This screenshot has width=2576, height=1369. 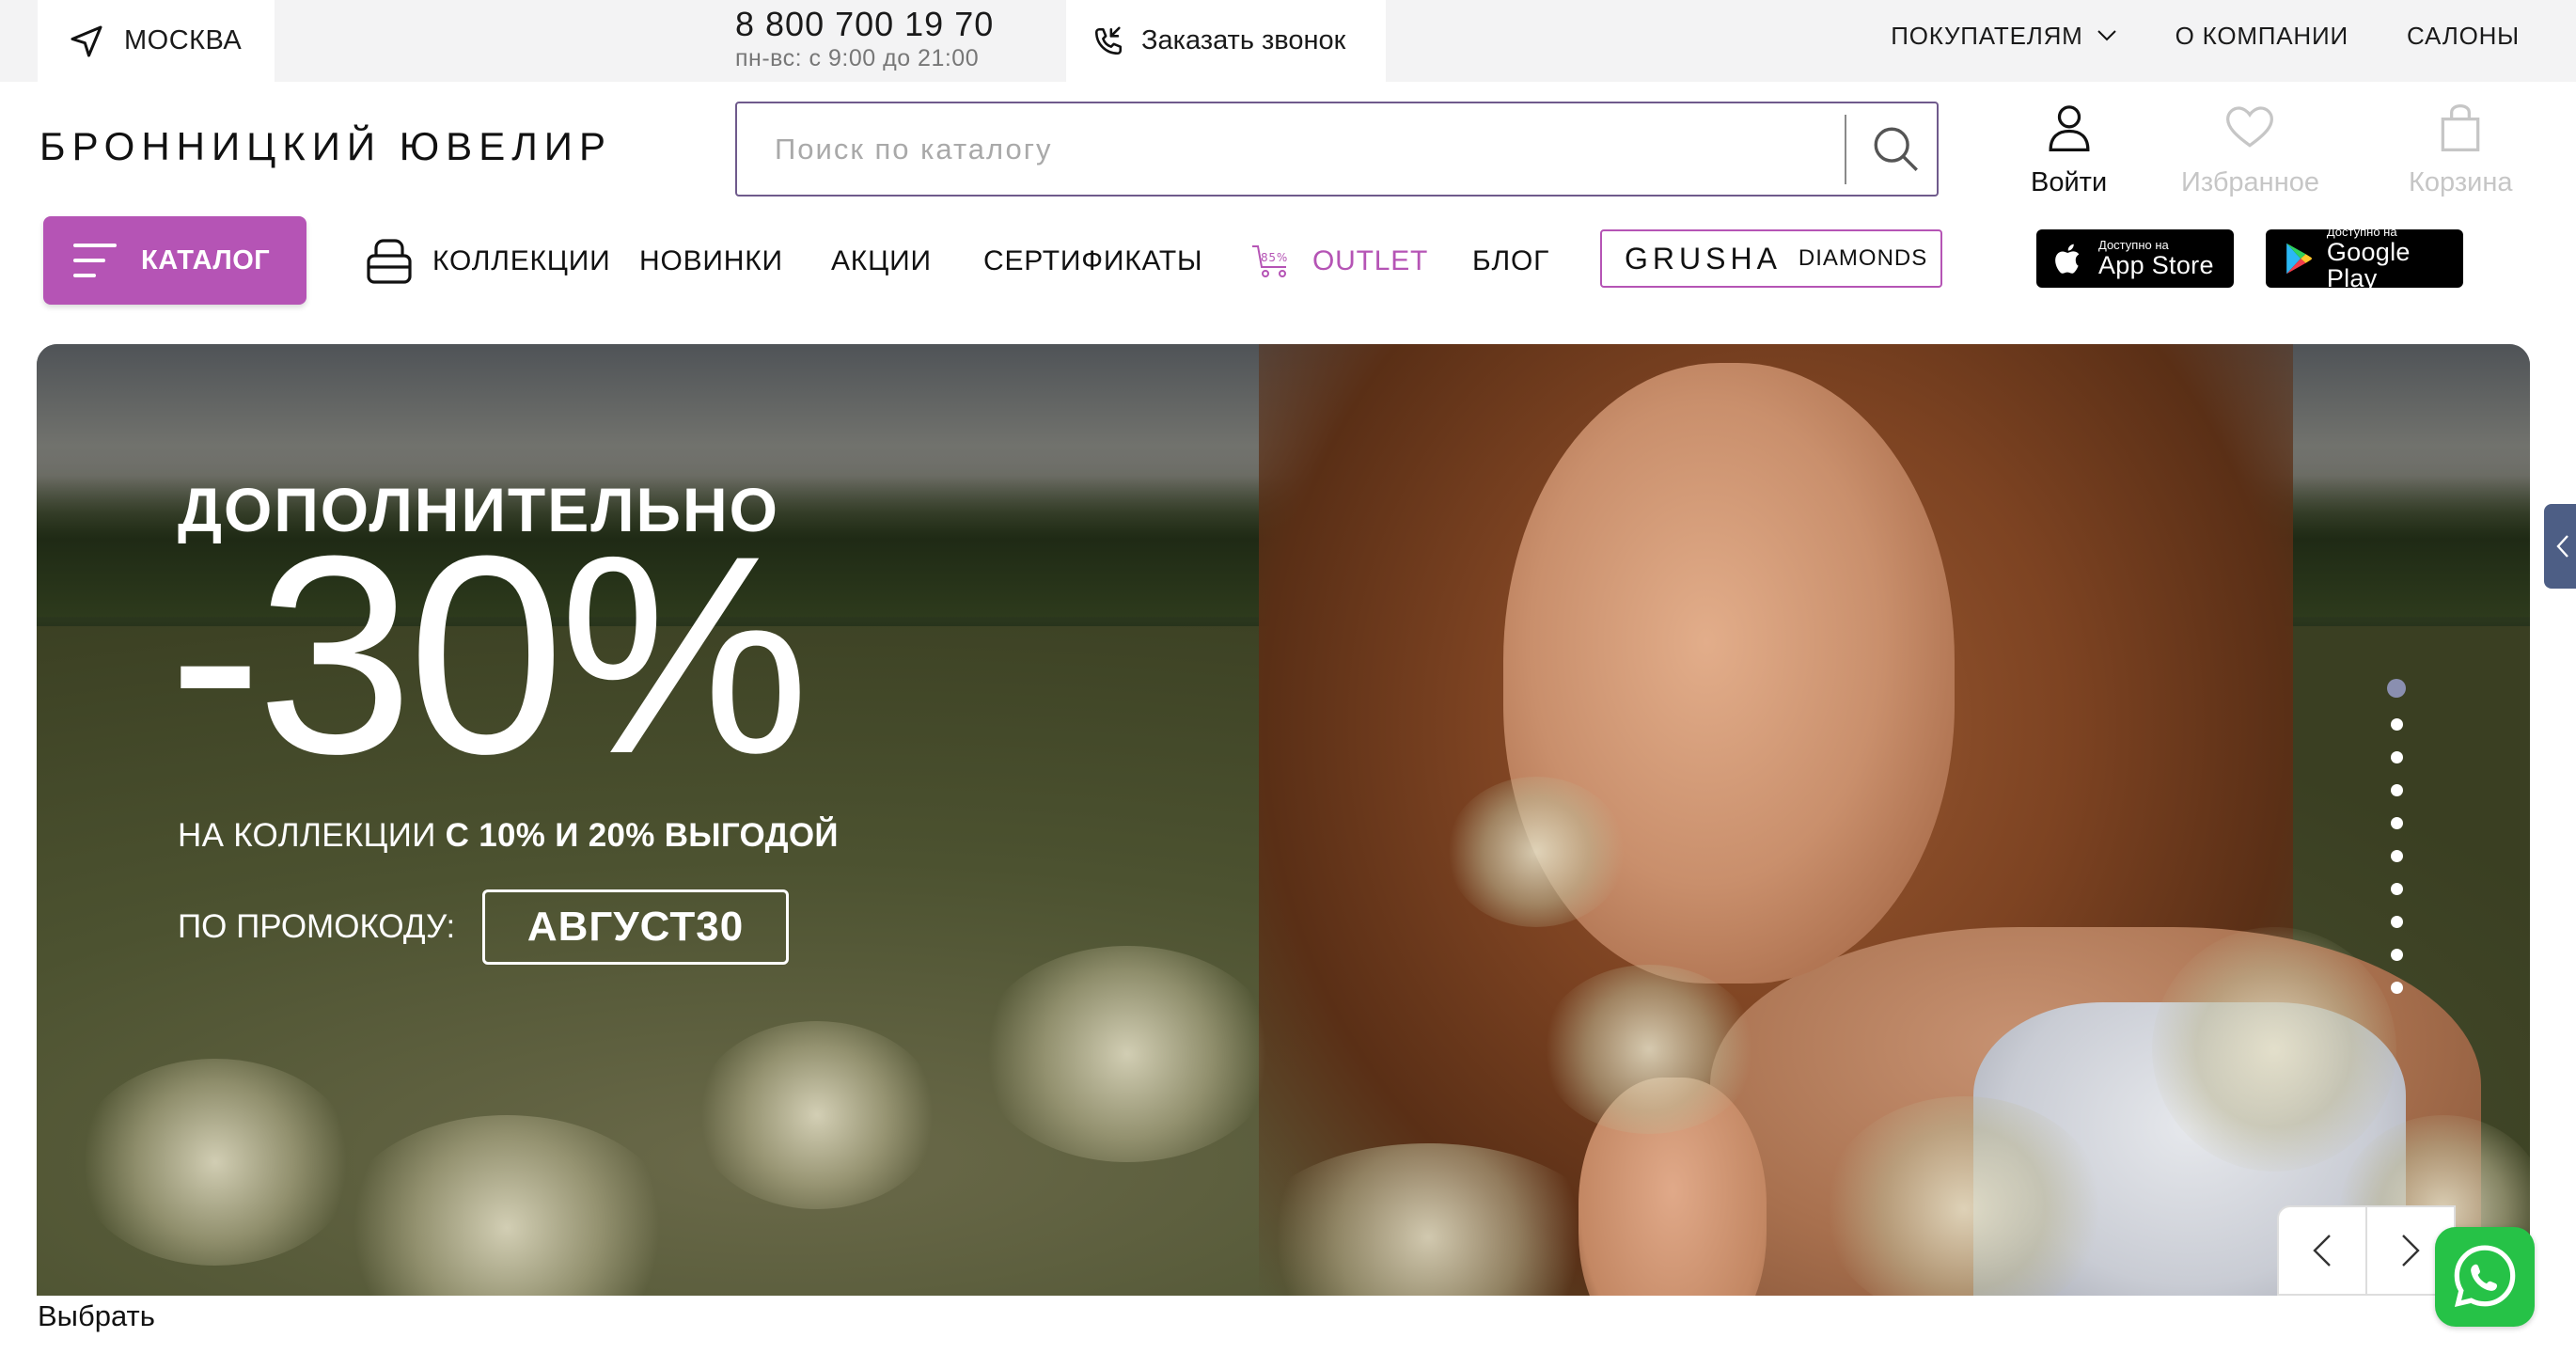 I want to click on nav-outlet: 85% OUTLET, so click(x=1339, y=261).